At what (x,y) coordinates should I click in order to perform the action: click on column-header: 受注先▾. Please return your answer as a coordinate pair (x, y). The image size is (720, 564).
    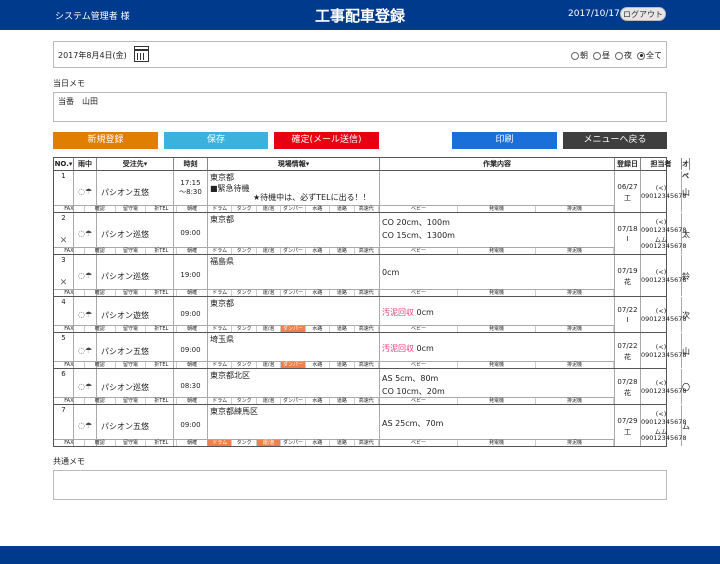
    Looking at the image, I should click on (135, 164).